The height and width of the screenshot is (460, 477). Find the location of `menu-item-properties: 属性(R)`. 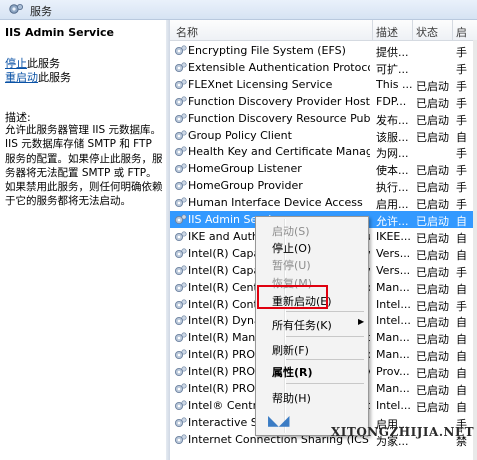

menu-item-properties: 属性(R) is located at coordinates (319, 371).